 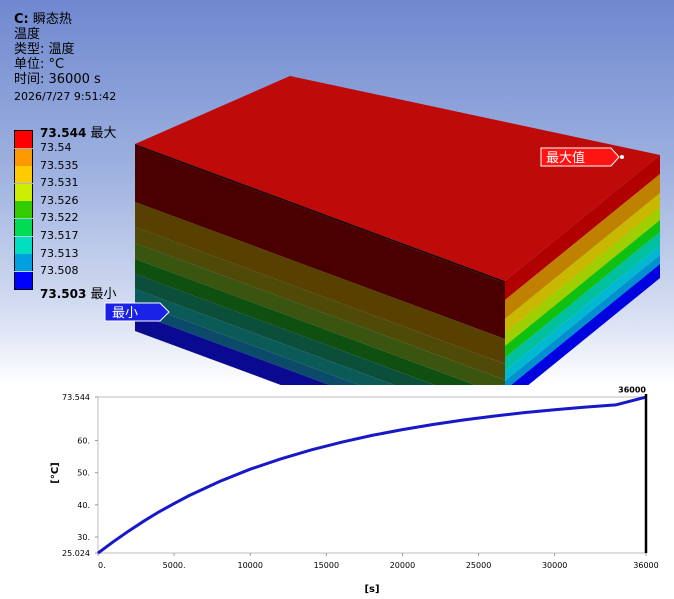 I want to click on x-tick-label: 10000, so click(x=249, y=565).